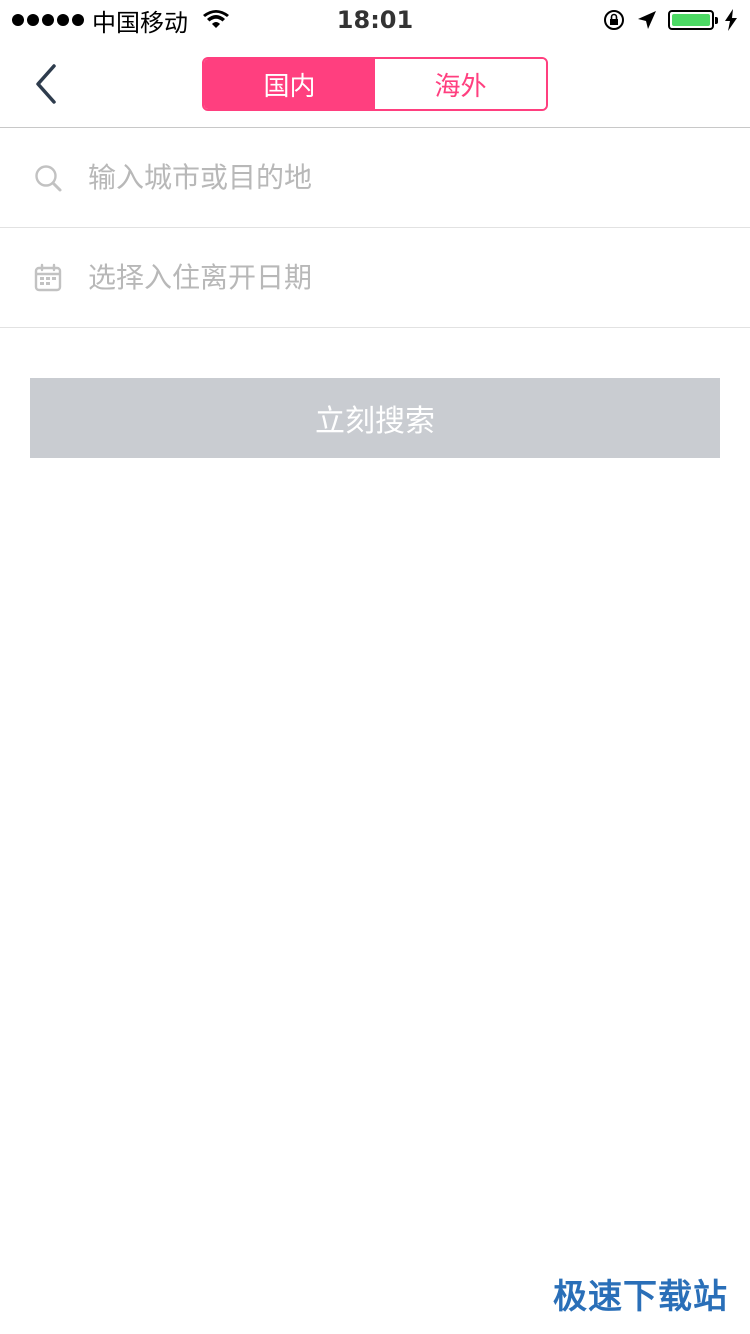 The height and width of the screenshot is (1334, 750). Describe the element at coordinates (216, 19) in the screenshot. I see `wifi-icon` at that location.